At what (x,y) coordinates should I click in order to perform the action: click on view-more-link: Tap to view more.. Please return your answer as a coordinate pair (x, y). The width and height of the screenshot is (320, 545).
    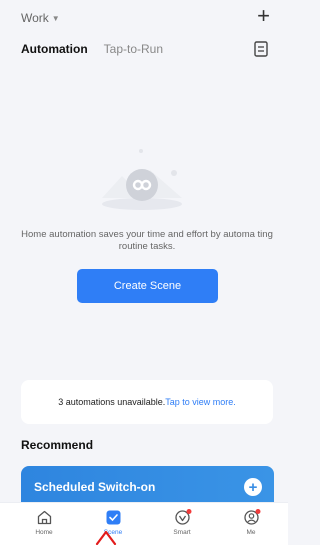
    Looking at the image, I should click on (200, 402).